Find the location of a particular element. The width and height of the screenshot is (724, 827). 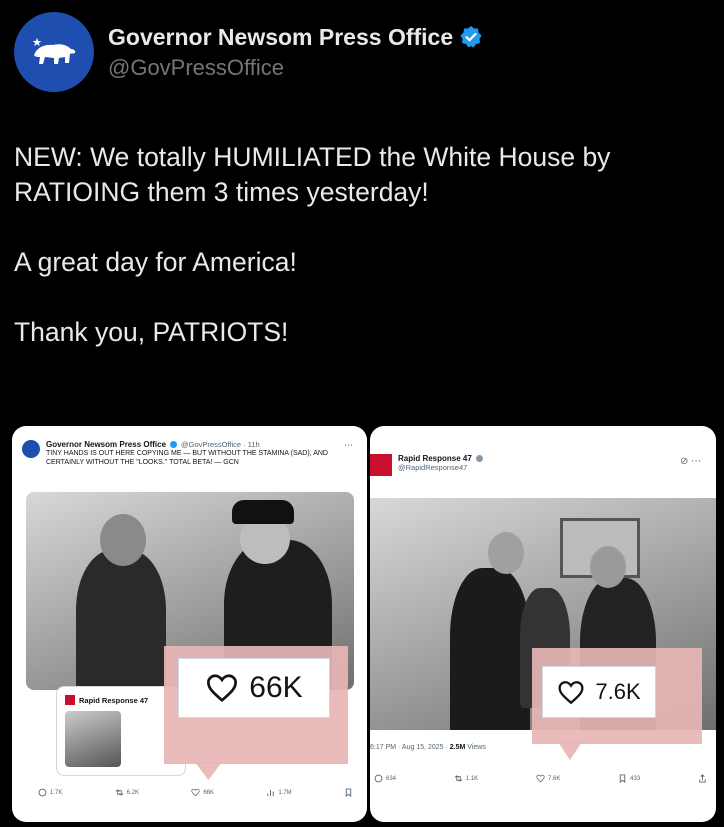

quoted-thumbnail is located at coordinates (93, 739).